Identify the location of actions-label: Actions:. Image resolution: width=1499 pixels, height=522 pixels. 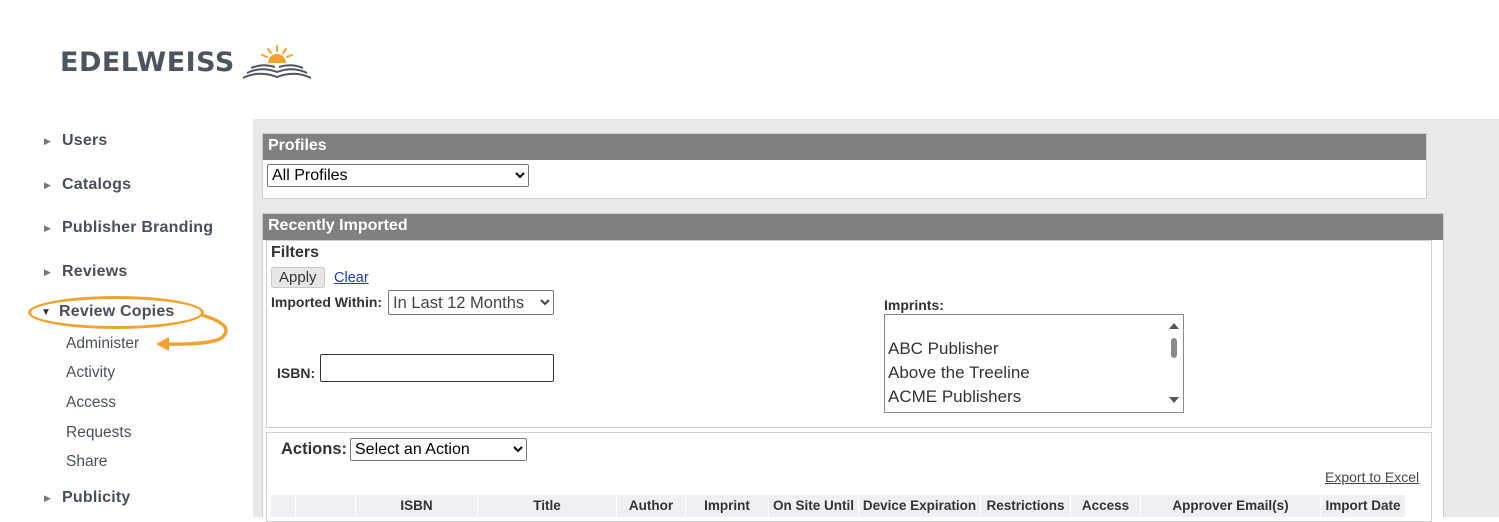
(314, 449).